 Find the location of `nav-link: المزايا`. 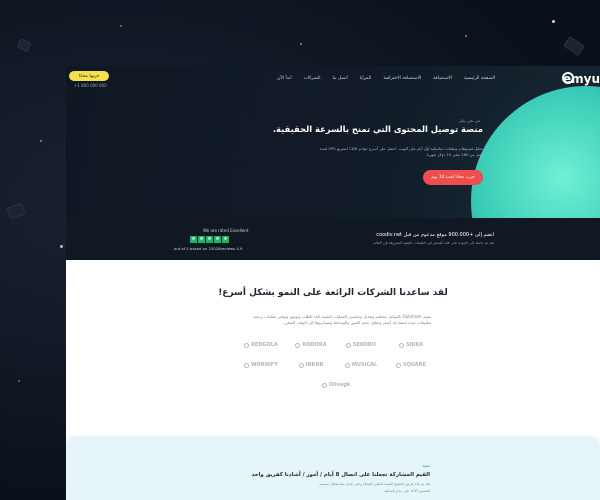

nav-link: المزايا is located at coordinates (366, 78).